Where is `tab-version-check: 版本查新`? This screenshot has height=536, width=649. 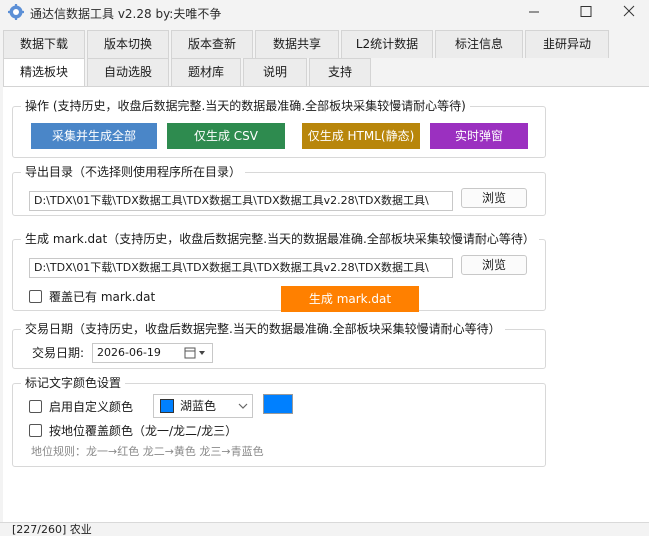
tab-version-check: 版本查新 is located at coordinates (212, 44).